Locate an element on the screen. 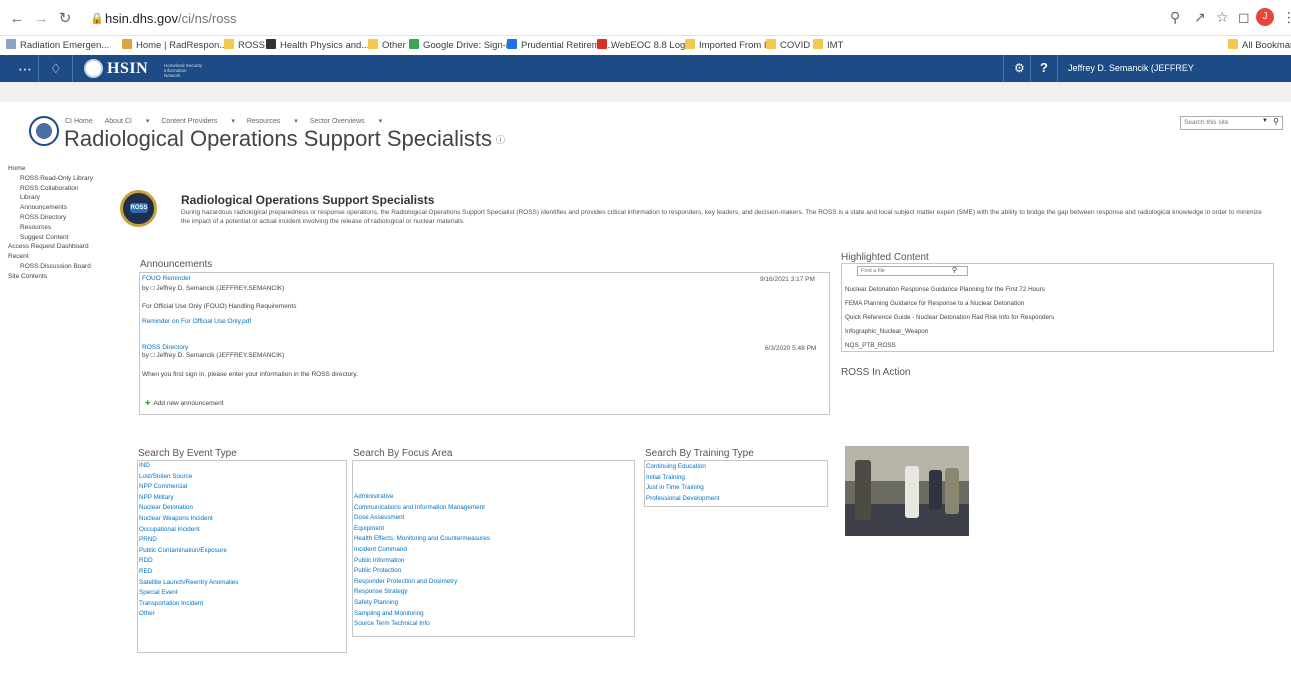 The width and height of the screenshot is (1291, 678). profile-avatar: J is located at coordinates (1265, 17).